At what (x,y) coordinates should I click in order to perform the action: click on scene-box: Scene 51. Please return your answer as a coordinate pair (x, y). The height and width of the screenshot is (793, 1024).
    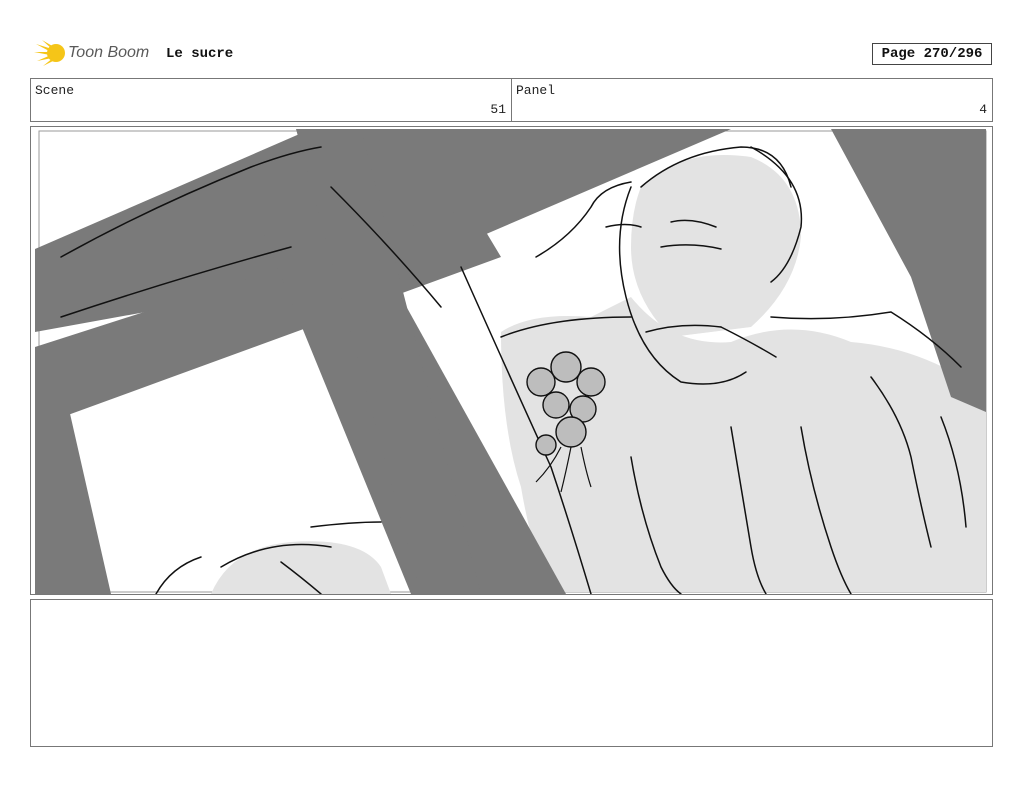
    Looking at the image, I should click on (271, 100).